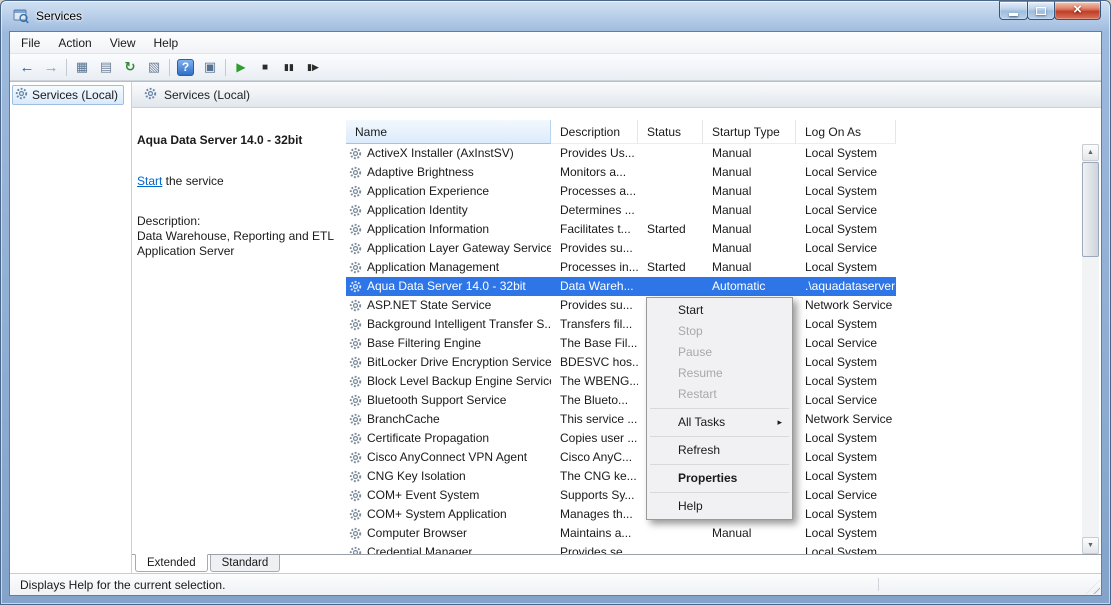 The width and height of the screenshot is (1111, 605). I want to click on service-name-cell: ASP.NET State Service, so click(448, 305).